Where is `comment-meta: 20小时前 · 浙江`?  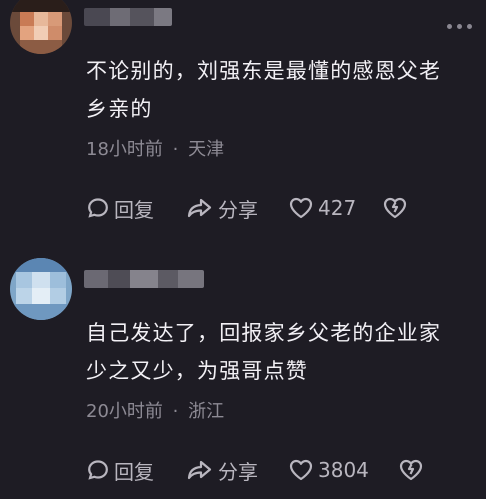 comment-meta: 20小时前 · 浙江 is located at coordinates (155, 412).